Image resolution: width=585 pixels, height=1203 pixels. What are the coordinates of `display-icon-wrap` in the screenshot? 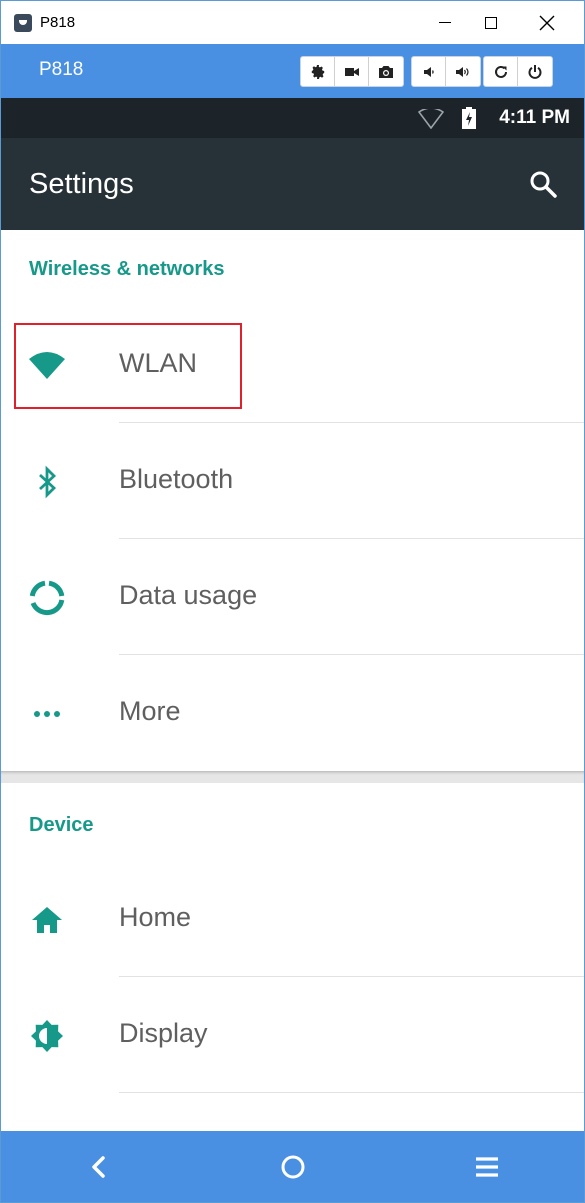 It's located at (47, 1036).